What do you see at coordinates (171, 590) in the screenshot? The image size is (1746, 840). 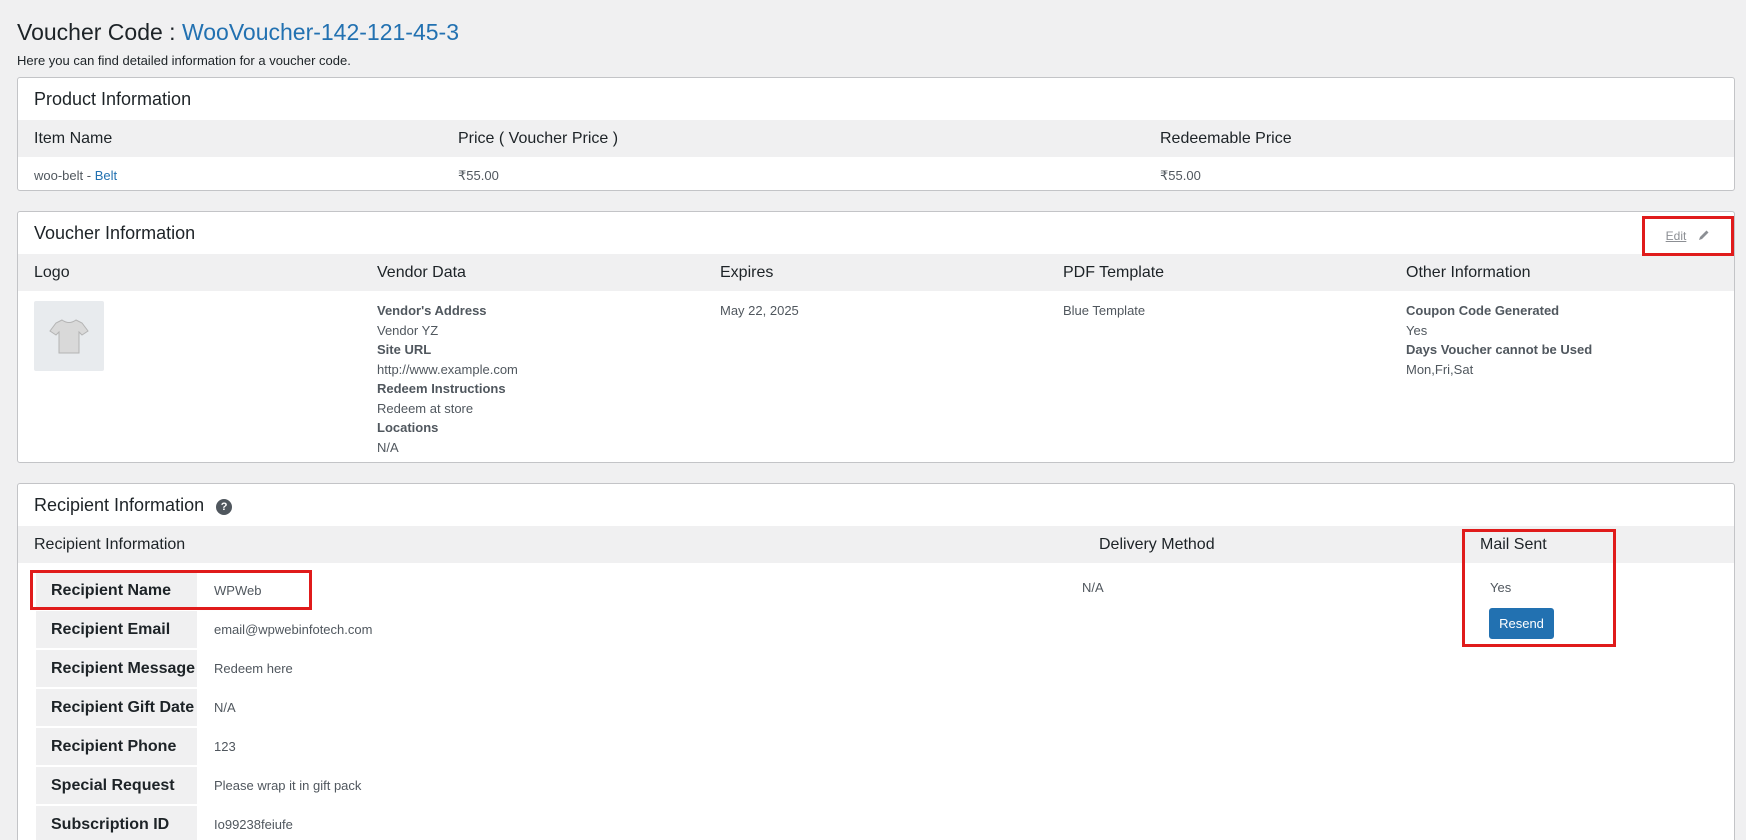 I see `recipient-name-highlight` at bounding box center [171, 590].